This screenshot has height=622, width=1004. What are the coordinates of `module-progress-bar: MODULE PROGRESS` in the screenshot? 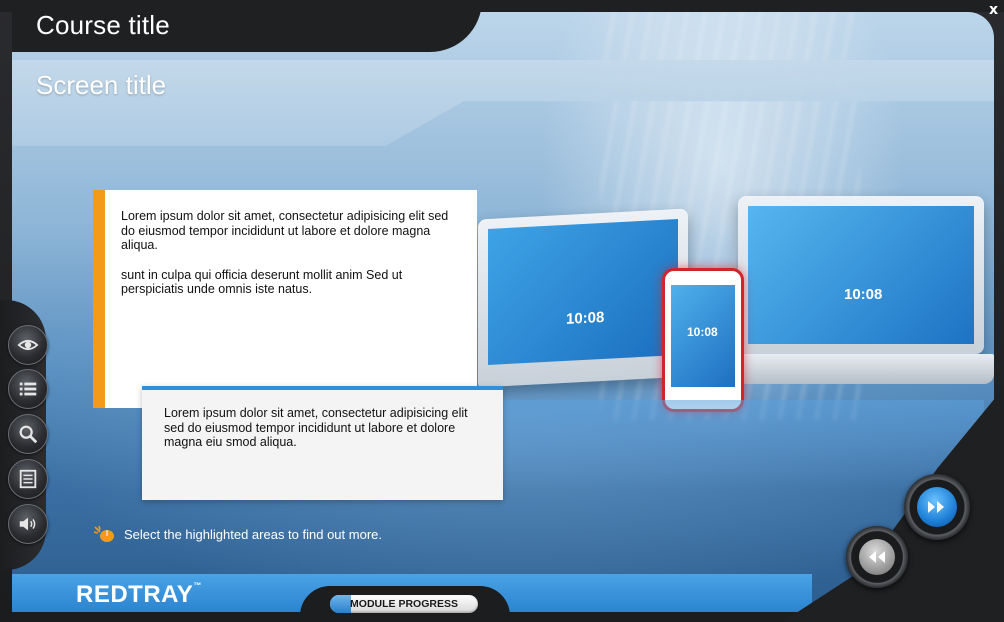 It's located at (404, 604).